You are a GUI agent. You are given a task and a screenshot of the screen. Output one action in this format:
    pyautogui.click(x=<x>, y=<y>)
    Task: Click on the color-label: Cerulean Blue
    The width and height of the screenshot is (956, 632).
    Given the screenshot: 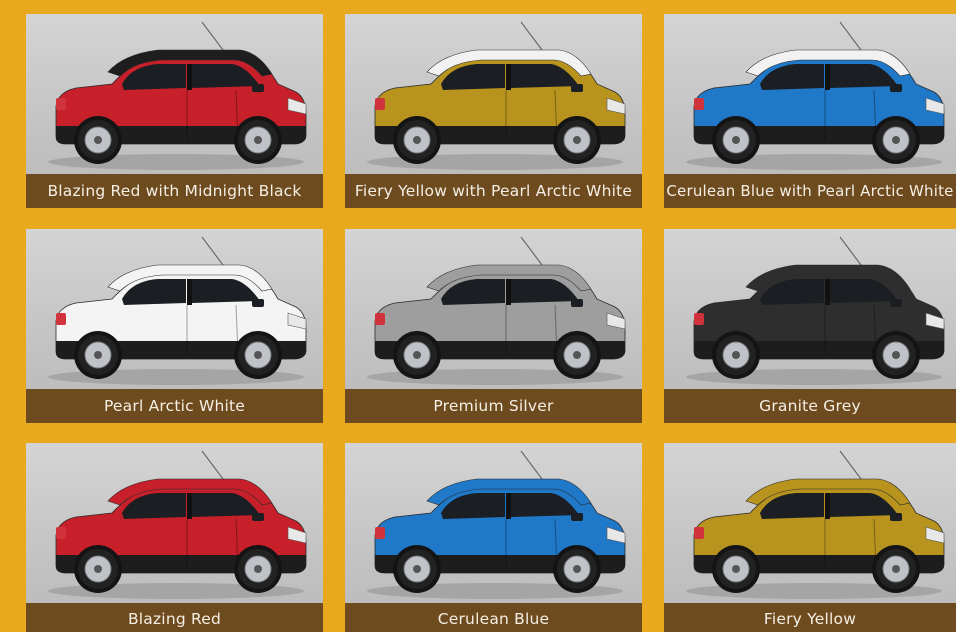 What is the action you would take?
    pyautogui.click(x=493, y=617)
    